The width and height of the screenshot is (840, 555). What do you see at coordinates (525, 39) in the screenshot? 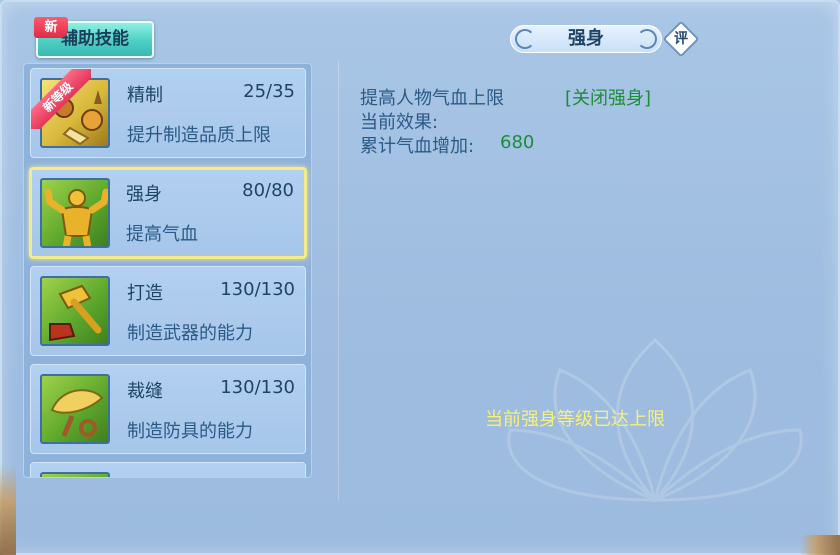
I see `scroll-left-ornament` at bounding box center [525, 39].